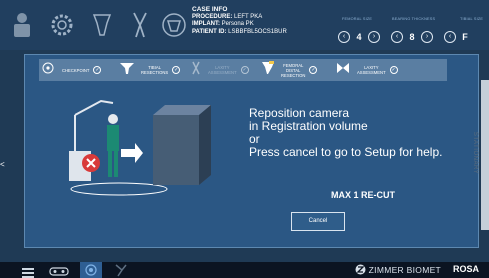 This screenshot has width=489, height=278. What do you see at coordinates (48, 70) in the screenshot?
I see `checkpoint-icon` at bounding box center [48, 70].